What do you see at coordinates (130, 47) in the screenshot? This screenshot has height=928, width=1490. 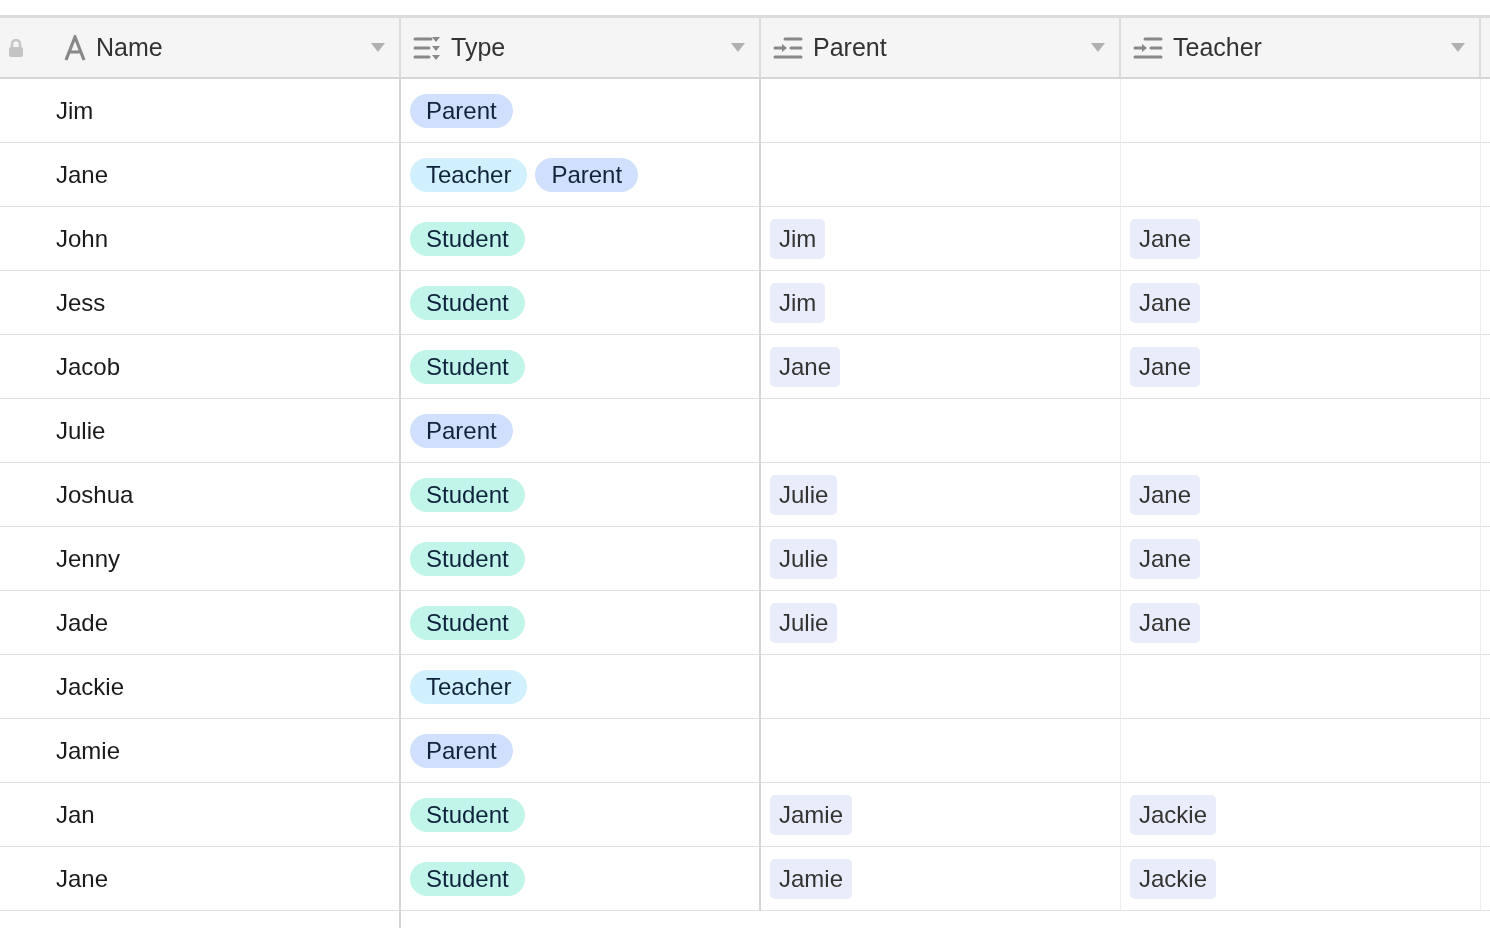 I see `column-title: Name` at bounding box center [130, 47].